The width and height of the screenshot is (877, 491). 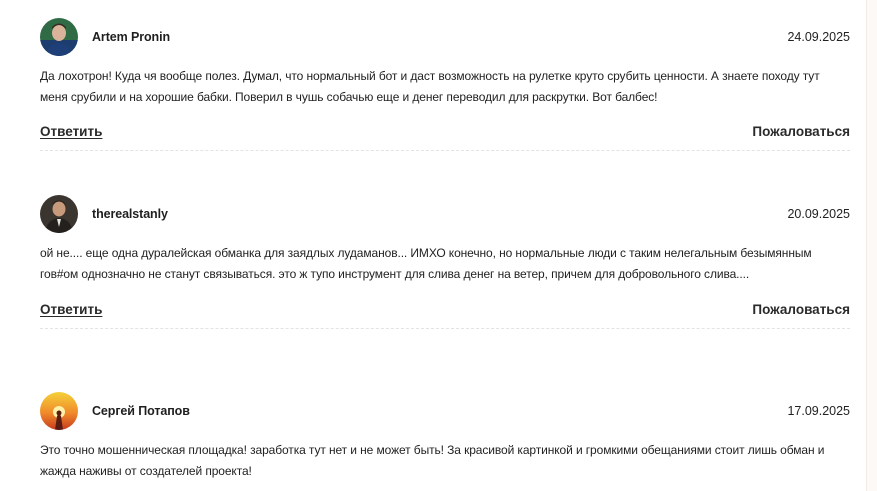 What do you see at coordinates (131, 37) in the screenshot?
I see `comment-author: Artem Pronin` at bounding box center [131, 37].